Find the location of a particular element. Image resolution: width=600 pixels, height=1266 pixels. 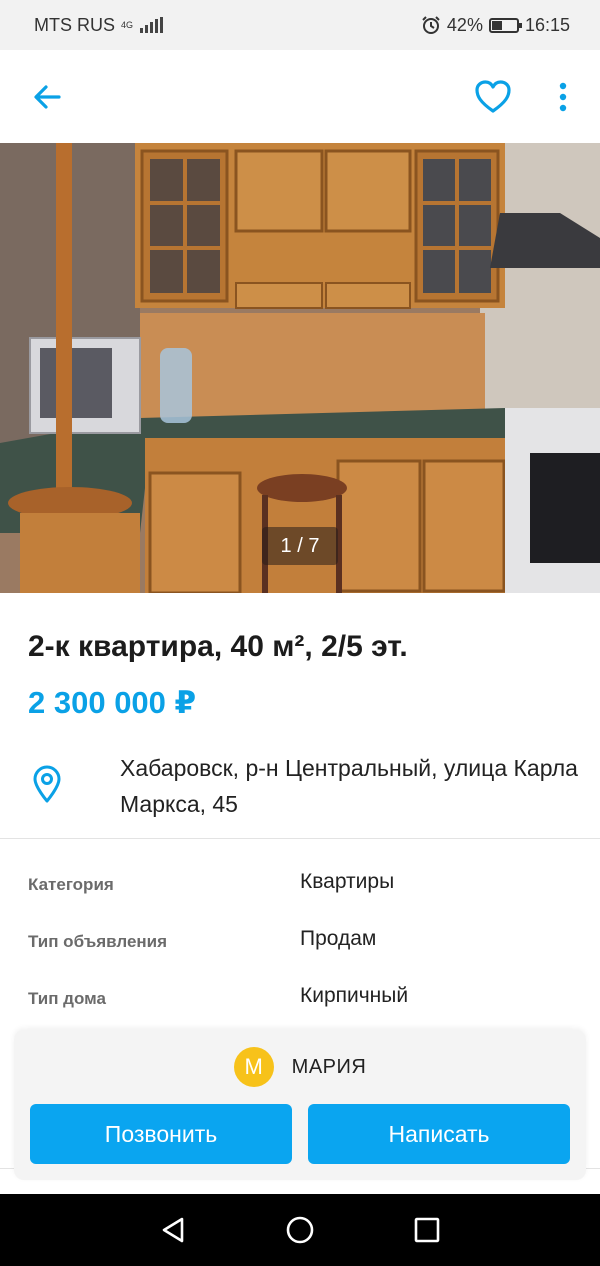

param-house-type: Тип дома Кирпичный is located at coordinates (308, 999).